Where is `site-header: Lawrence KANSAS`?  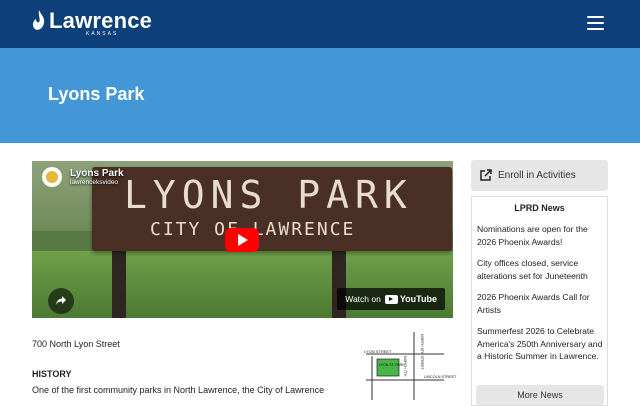
site-header: Lawrence KANSAS is located at coordinates (320, 24).